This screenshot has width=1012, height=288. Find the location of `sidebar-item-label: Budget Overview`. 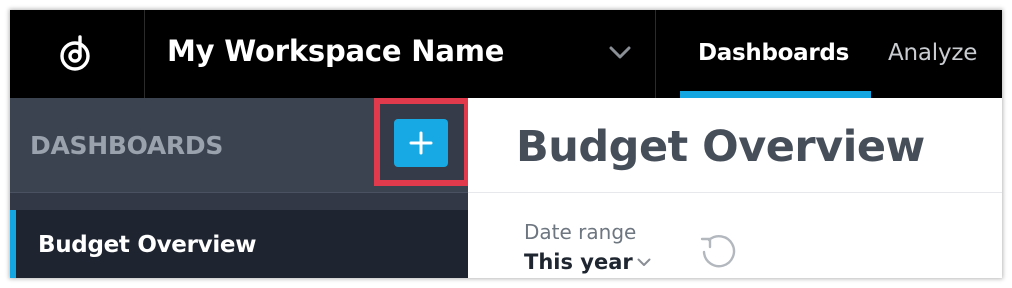

sidebar-item-label: Budget Overview is located at coordinates (147, 245).